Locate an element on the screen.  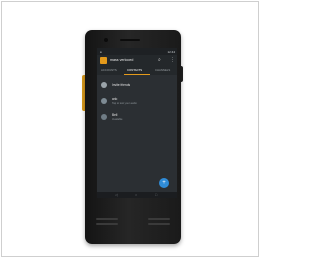
tab-contacts: CONTACTS is located at coordinates (134, 70).